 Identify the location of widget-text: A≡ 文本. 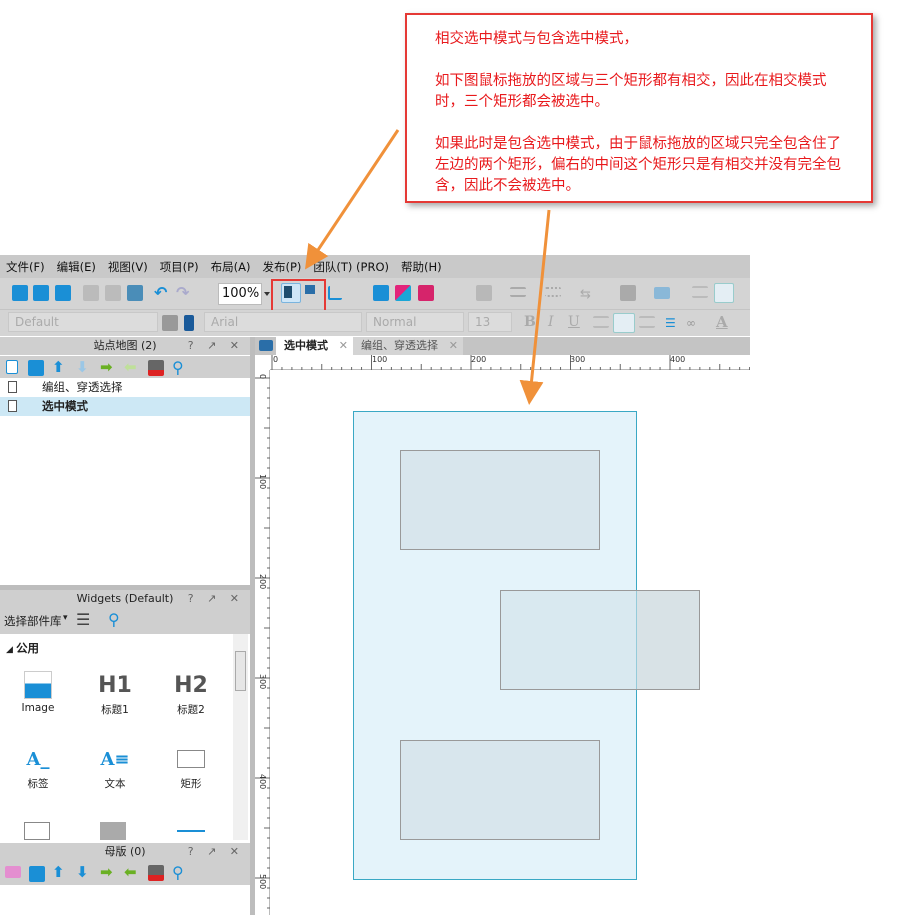
(115, 766).